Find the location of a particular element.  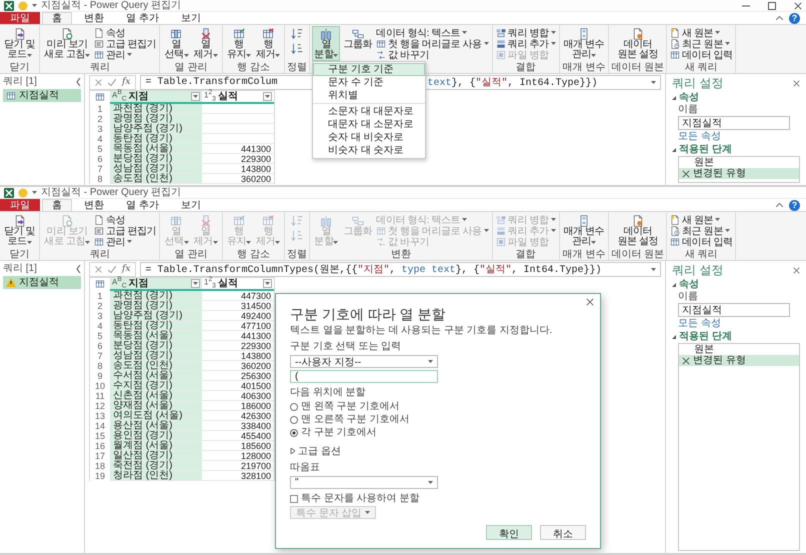

checkbox is located at coordinates (294, 498).